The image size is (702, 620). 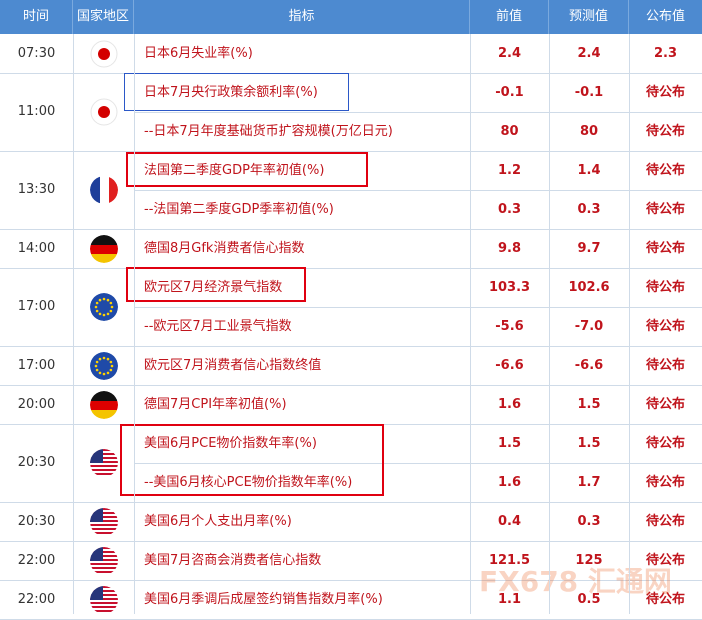 What do you see at coordinates (589, 131) in the screenshot?
I see `forecast-value: 80` at bounding box center [589, 131].